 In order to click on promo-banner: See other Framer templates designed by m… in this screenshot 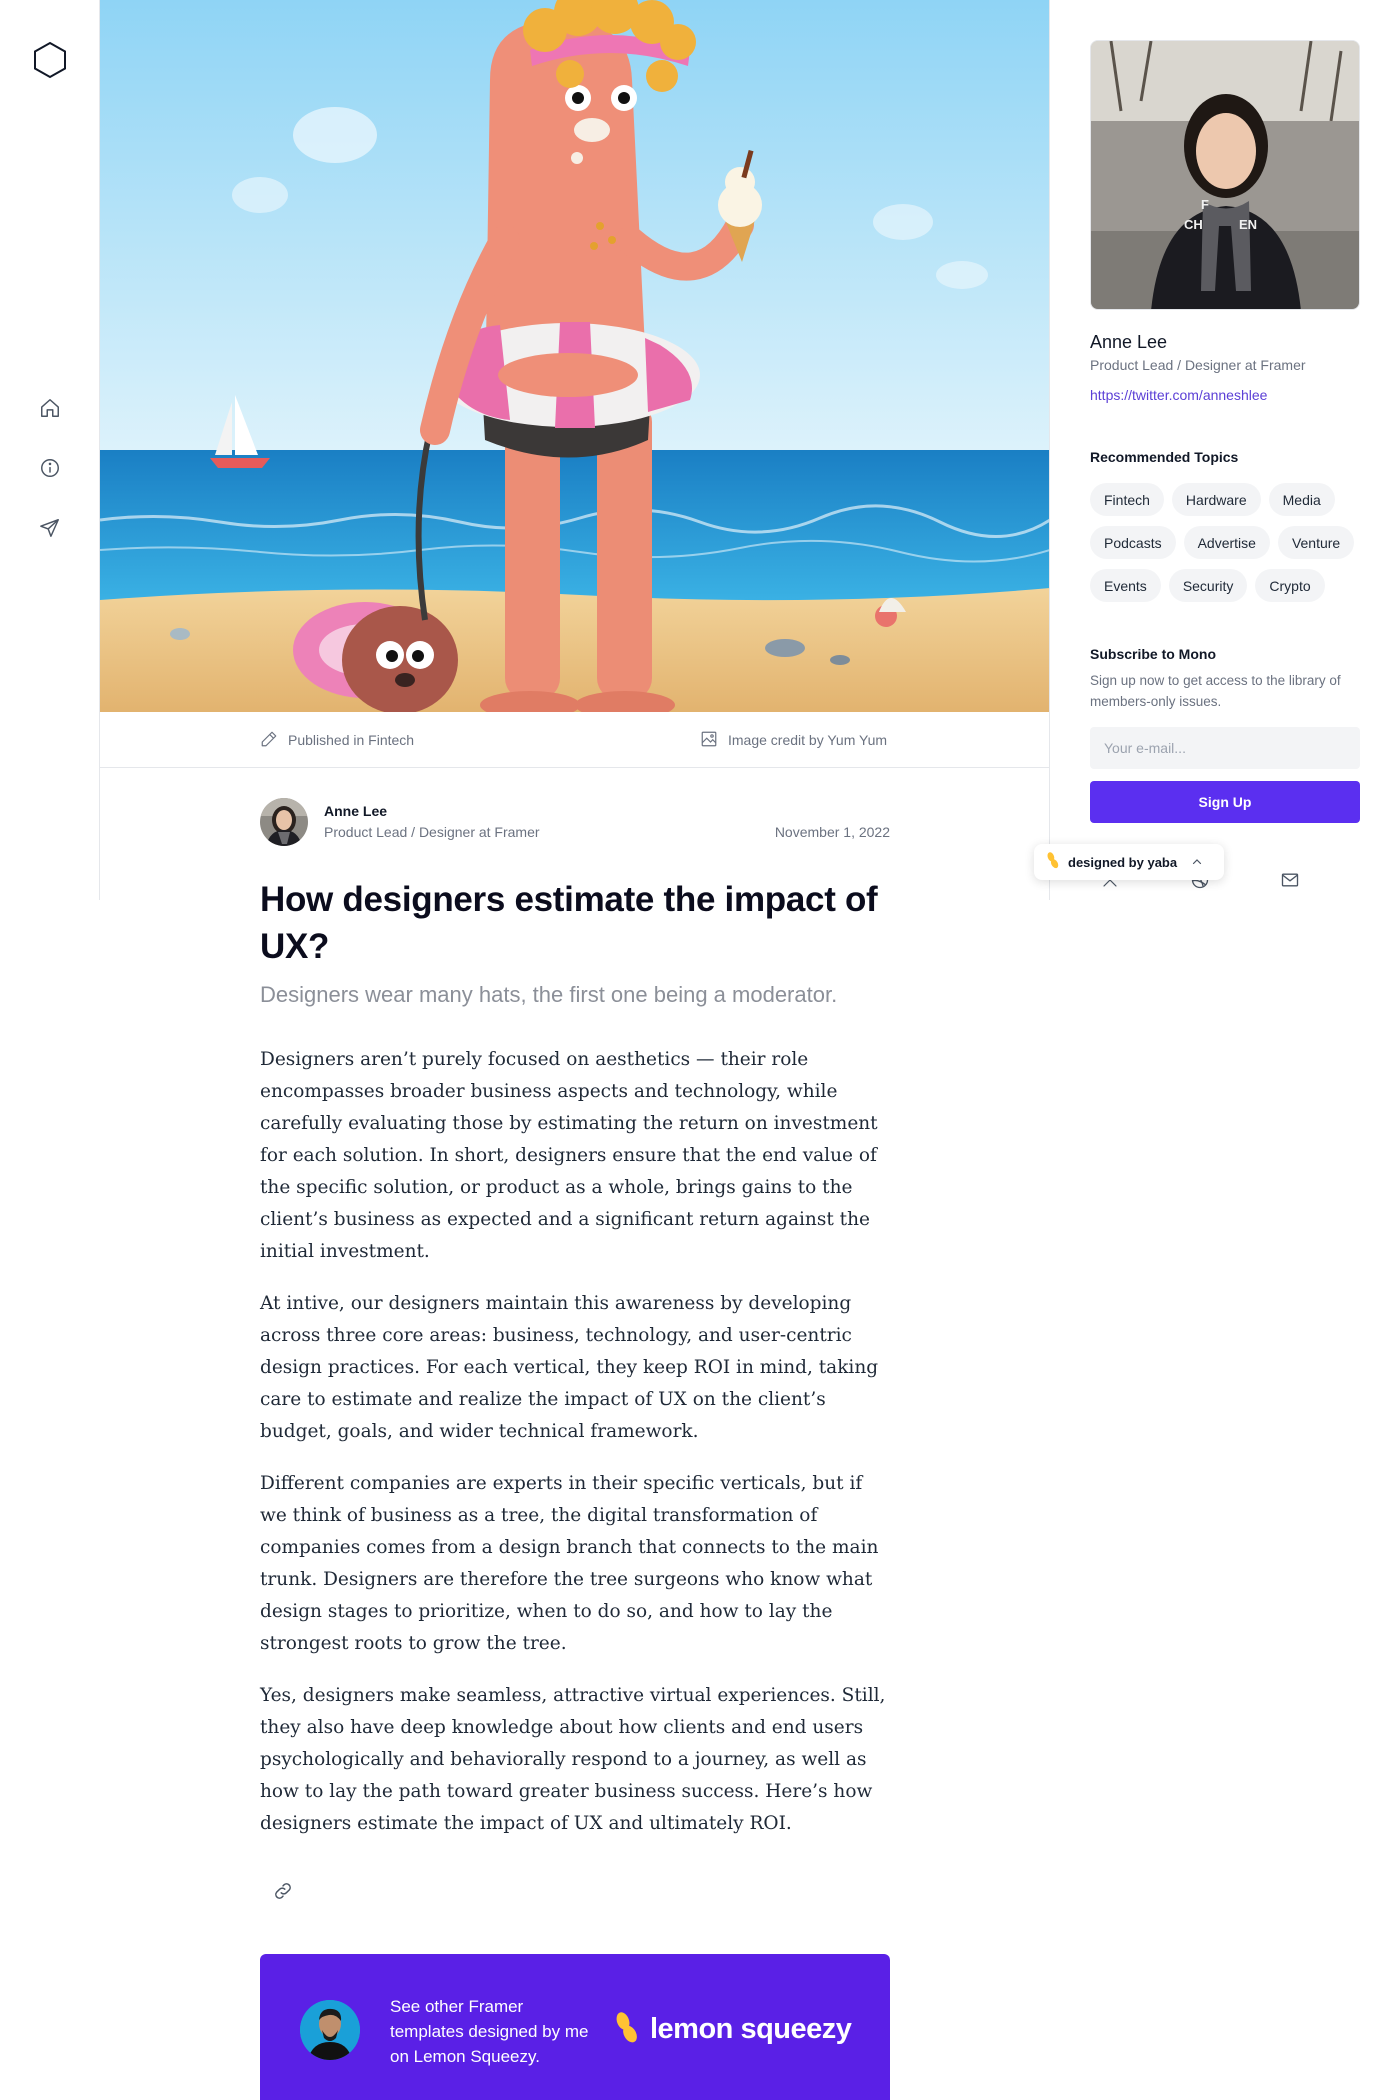, I will do `click(575, 2027)`.